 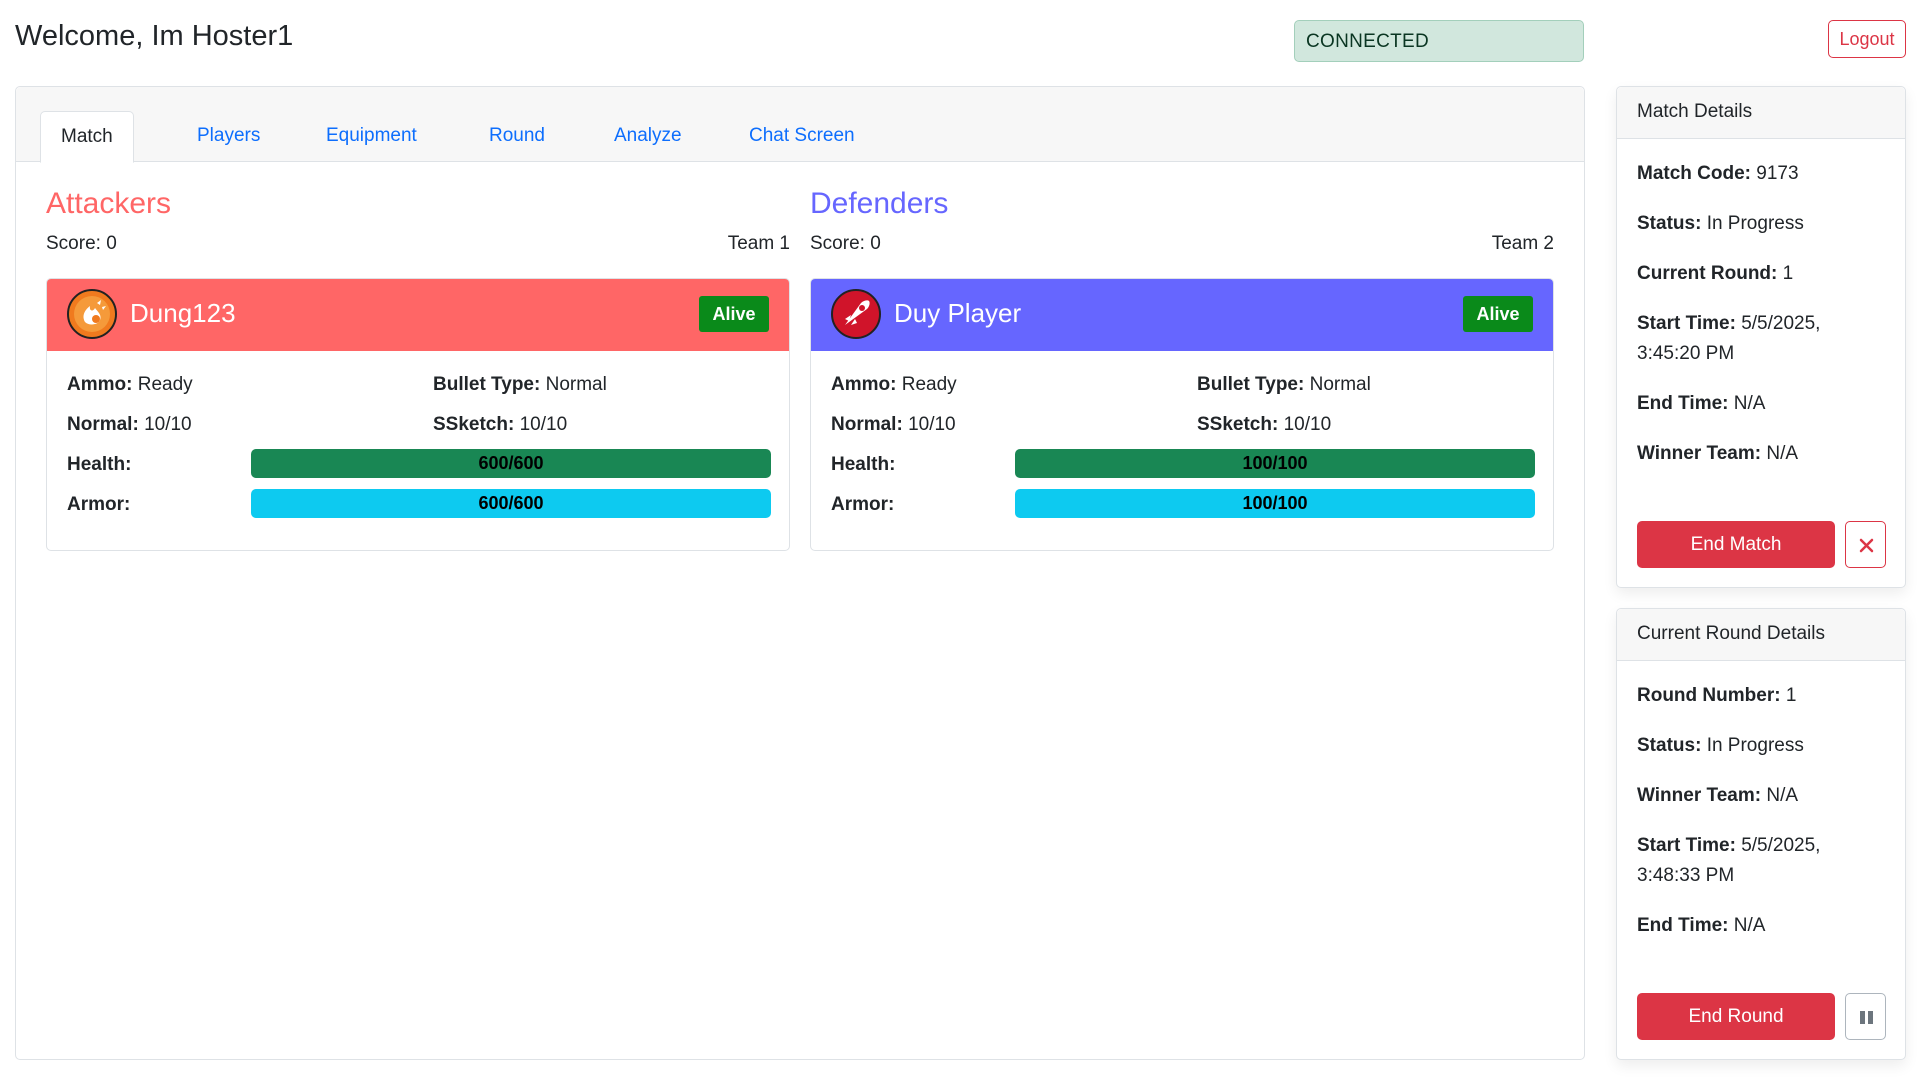 What do you see at coordinates (758, 243) in the screenshot?
I see `attackers-team-label: Team 1` at bounding box center [758, 243].